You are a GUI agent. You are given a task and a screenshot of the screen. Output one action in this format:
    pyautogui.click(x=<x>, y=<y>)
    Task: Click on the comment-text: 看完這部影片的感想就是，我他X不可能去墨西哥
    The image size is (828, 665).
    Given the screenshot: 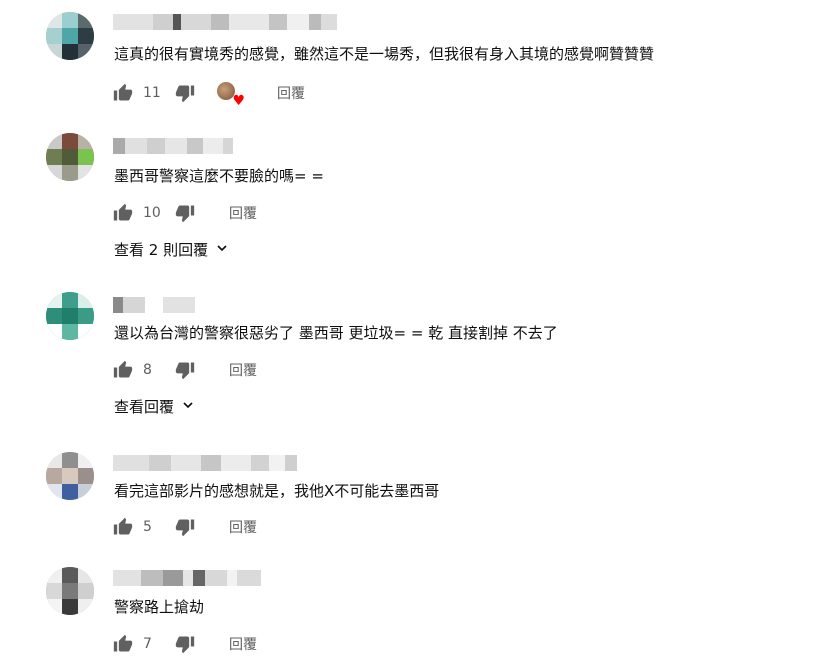 What is the action you would take?
    pyautogui.click(x=277, y=491)
    